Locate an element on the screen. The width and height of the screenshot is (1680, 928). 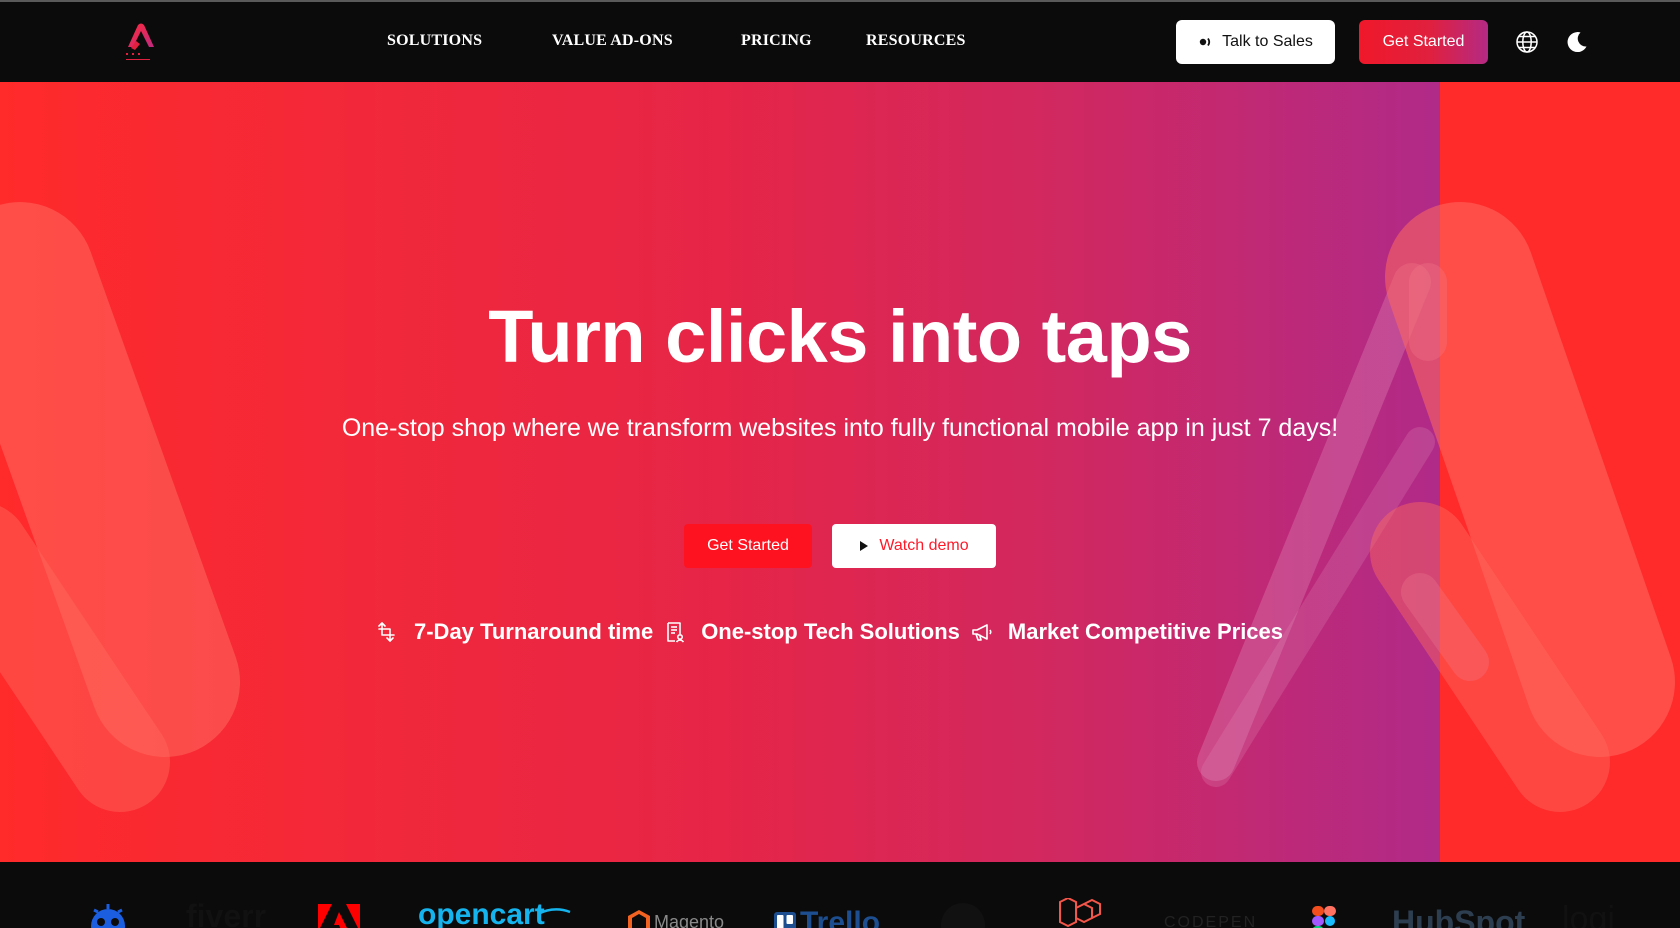
nav-pricing: PRICING is located at coordinates (776, 41).